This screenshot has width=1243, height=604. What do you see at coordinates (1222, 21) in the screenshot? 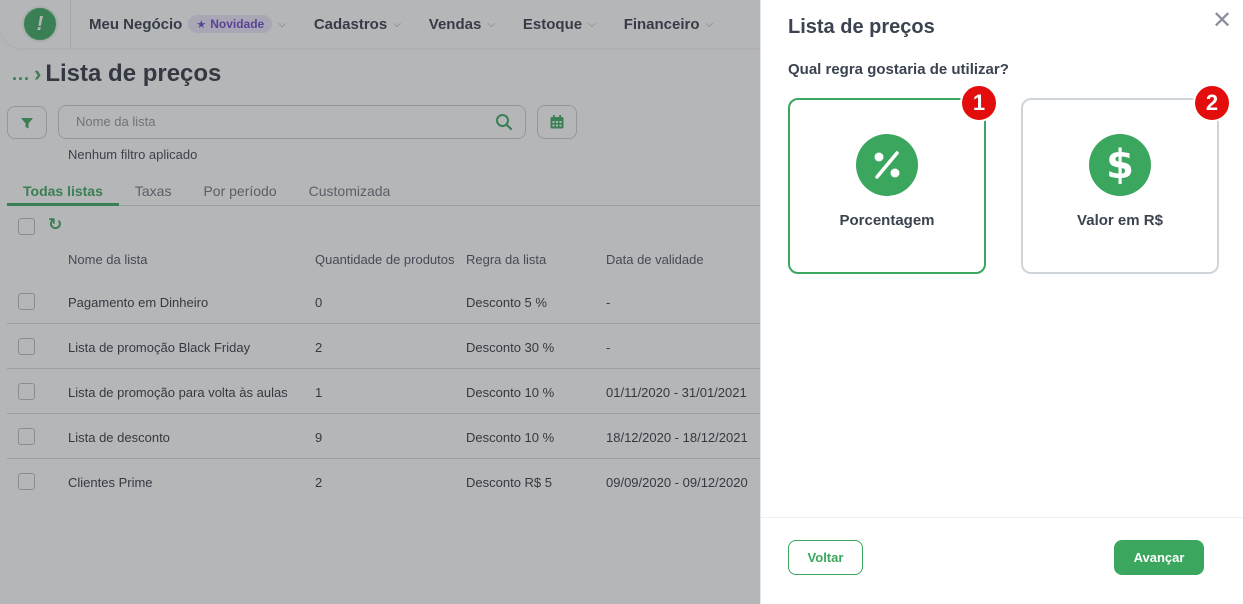
I see `close-icon: ✕` at bounding box center [1222, 21].